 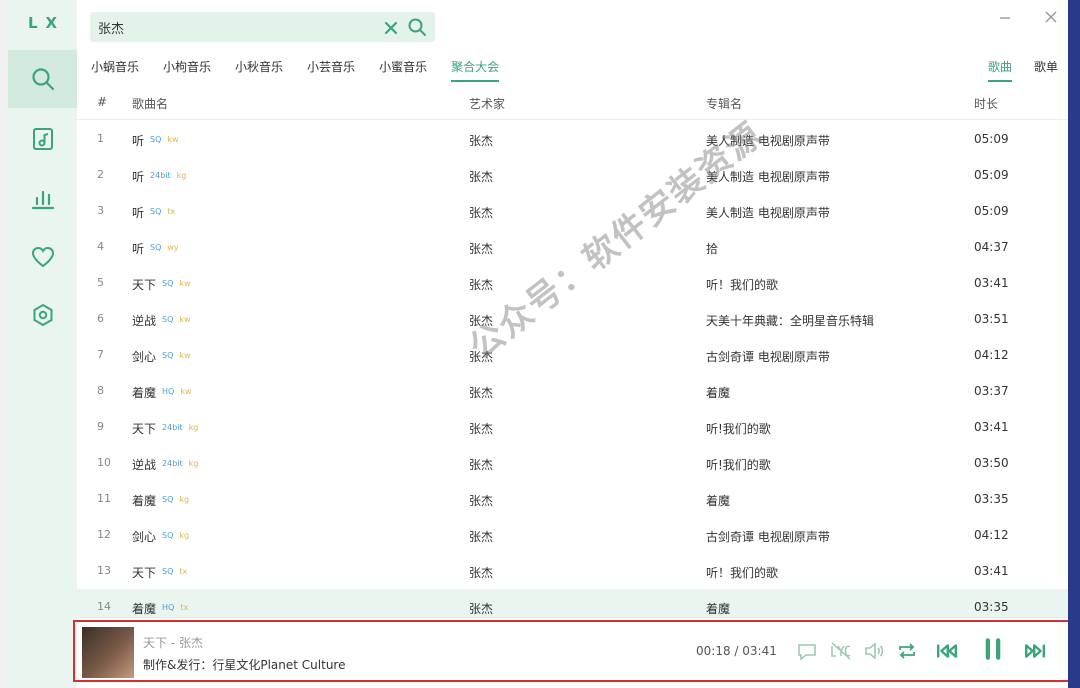 I want to click on clear-icon, so click(x=391, y=27).